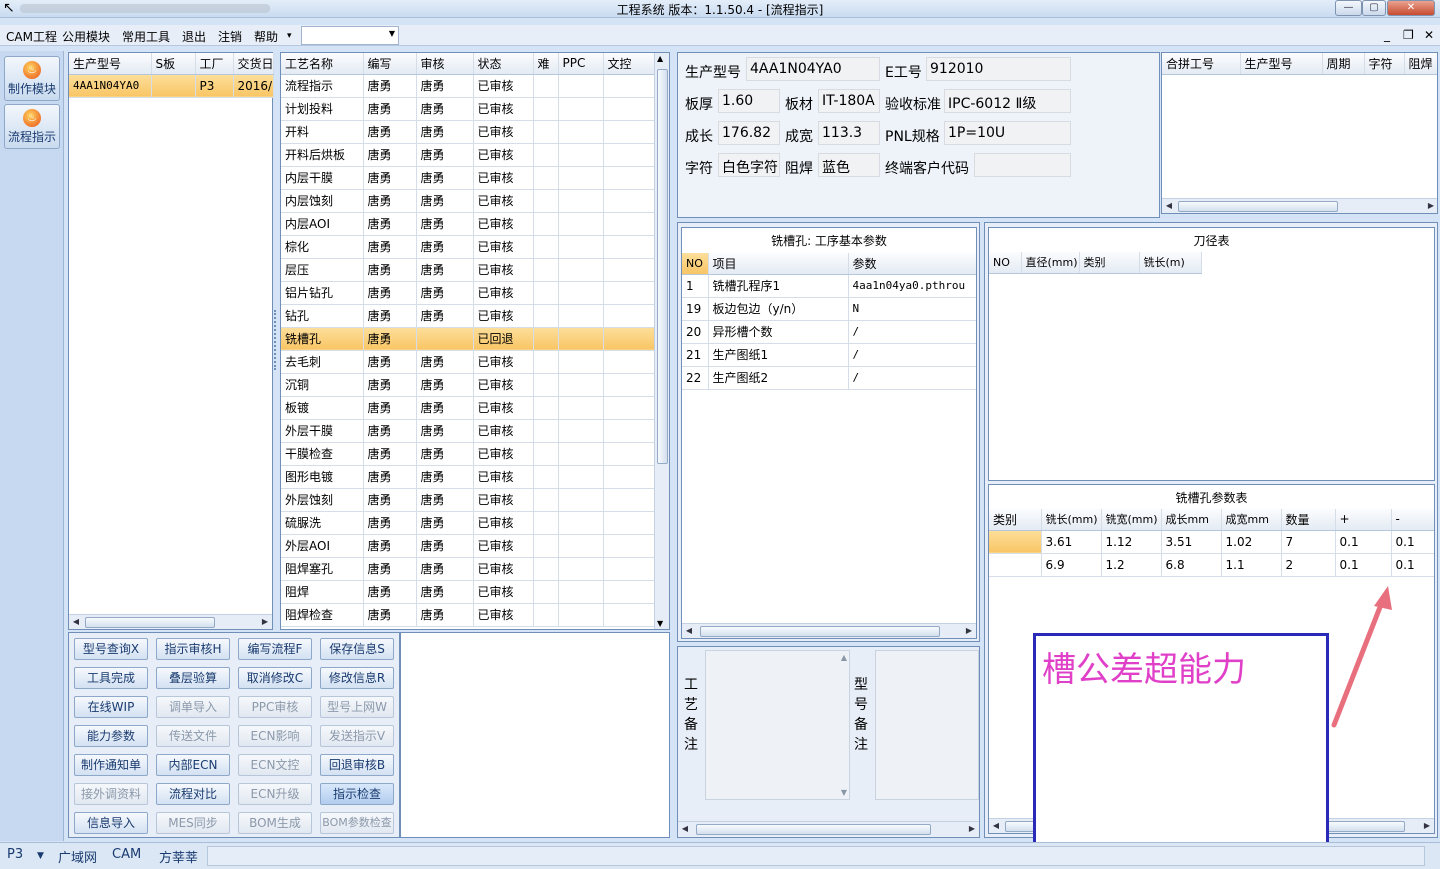 The height and width of the screenshot is (869, 1440). Describe the element at coordinates (1005, 263) in the screenshot. I see `col-header: NO` at that location.